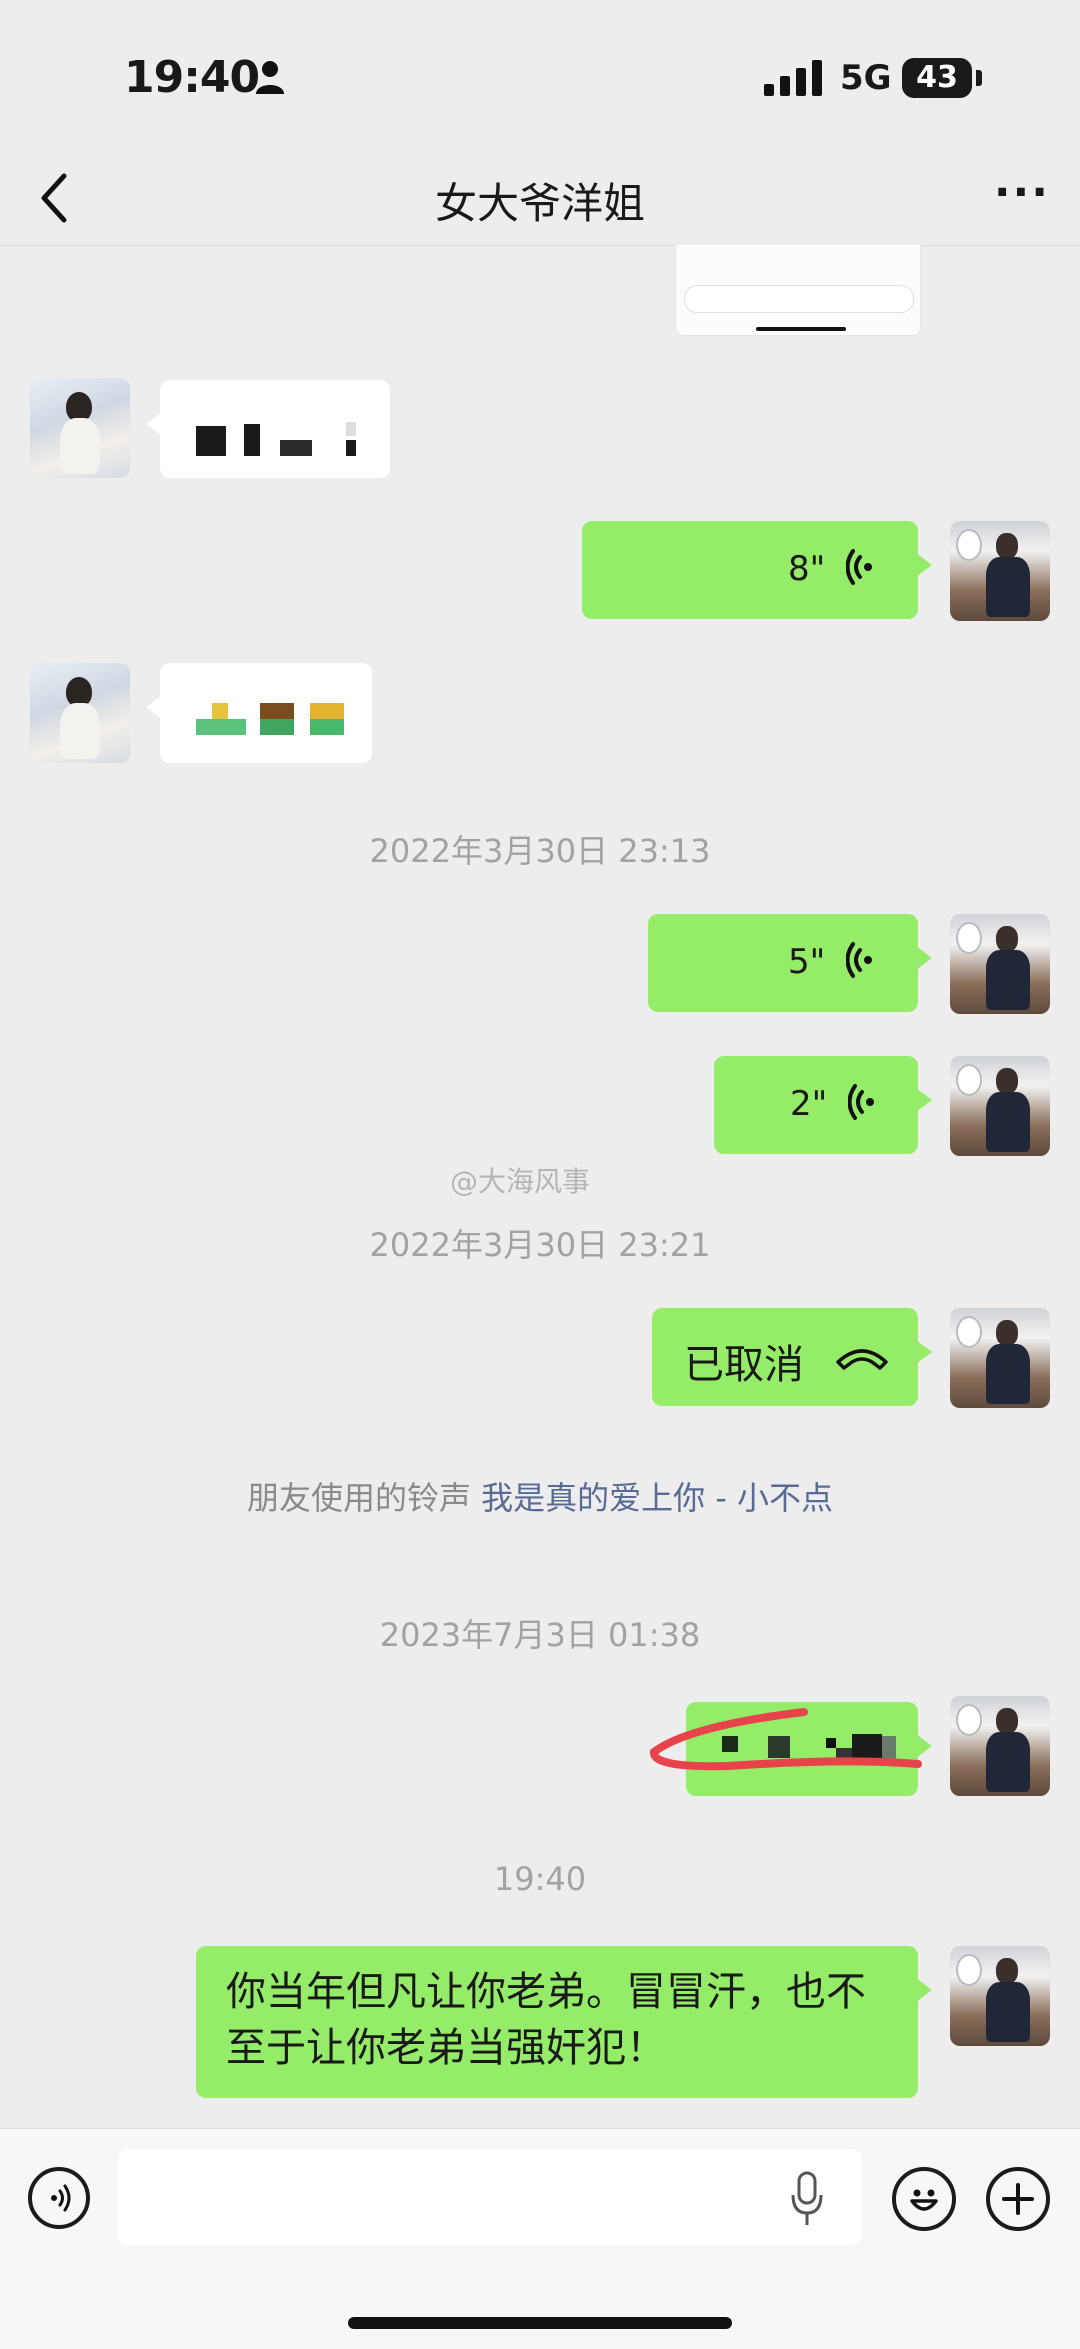 The width and height of the screenshot is (1080, 2349). I want to click on outgoing-message-bubble: 你当年但凡让你老弟。冒冒汗，也不至于让你老弟当强奸犯！, so click(564, 2022).